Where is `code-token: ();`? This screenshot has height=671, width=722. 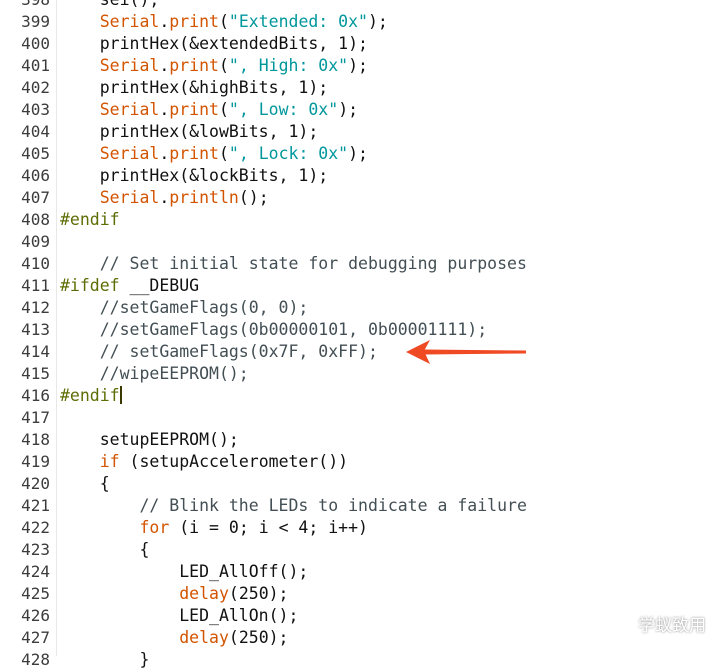
code-token: (); is located at coordinates (253, 197).